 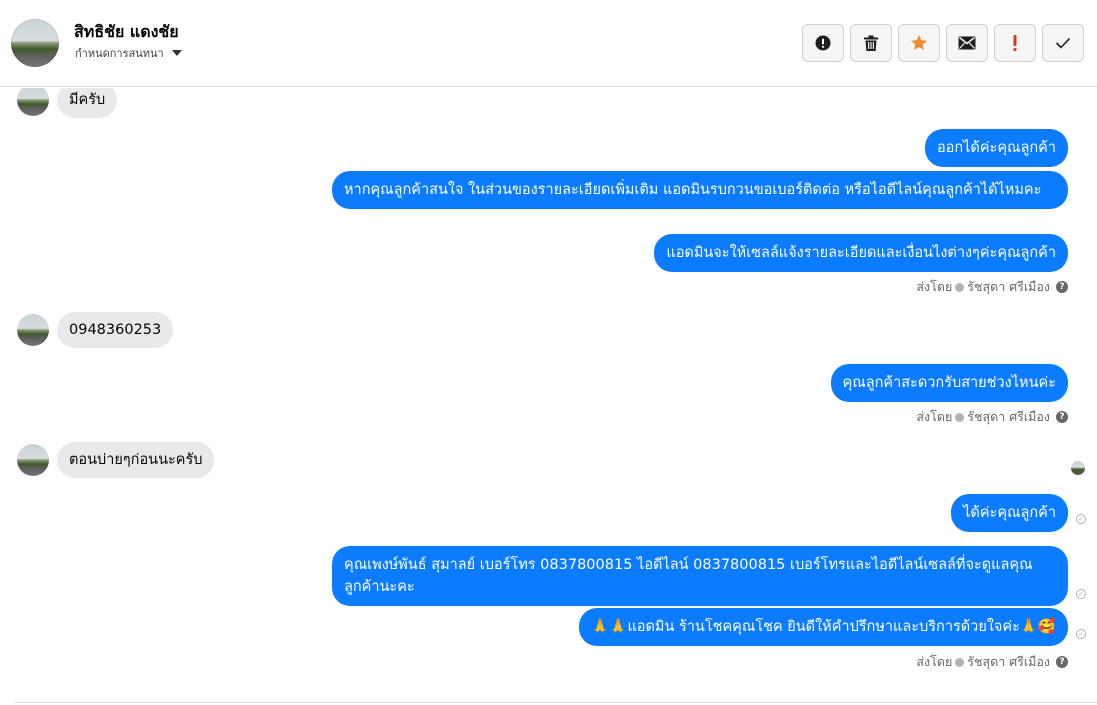 What do you see at coordinates (87, 103) in the screenshot?
I see `message-bubble: มีครับ` at bounding box center [87, 103].